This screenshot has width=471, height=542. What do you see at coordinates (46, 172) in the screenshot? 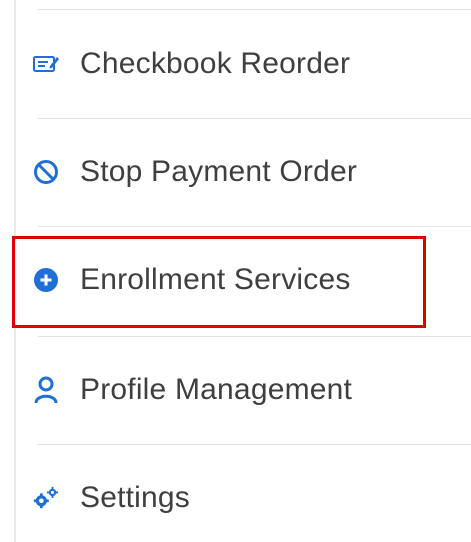
I see `prohibited-icon` at bounding box center [46, 172].